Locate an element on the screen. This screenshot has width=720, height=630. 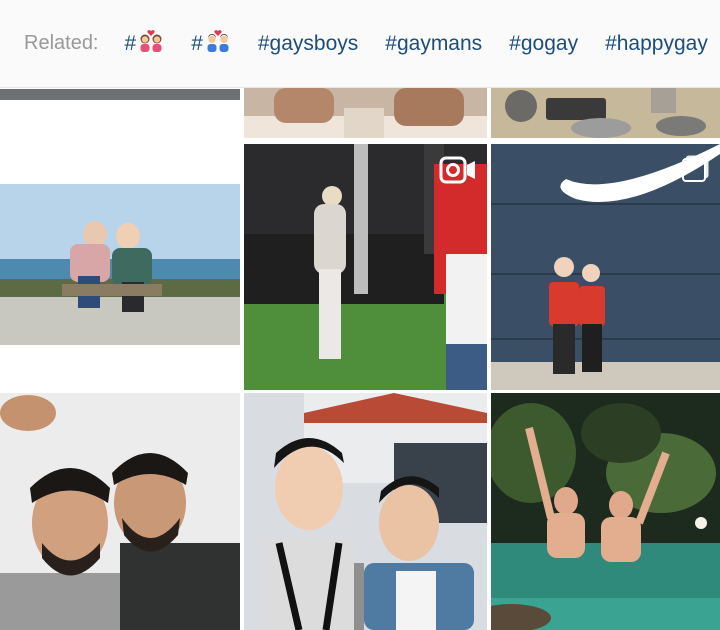
hashtag-link-gogay: #gogay is located at coordinates (543, 44).